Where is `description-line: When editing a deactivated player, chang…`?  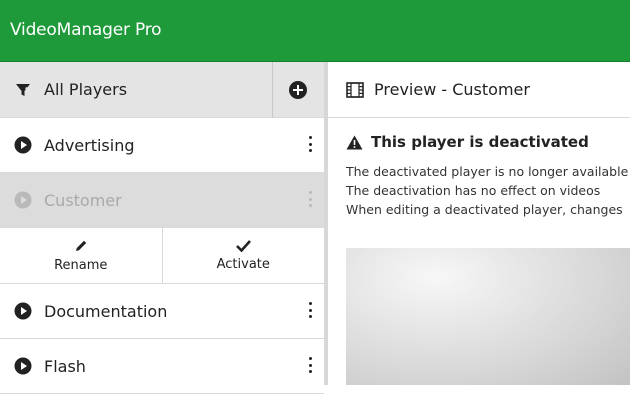
description-line: When editing a deactivated player, chang… is located at coordinates (484, 209).